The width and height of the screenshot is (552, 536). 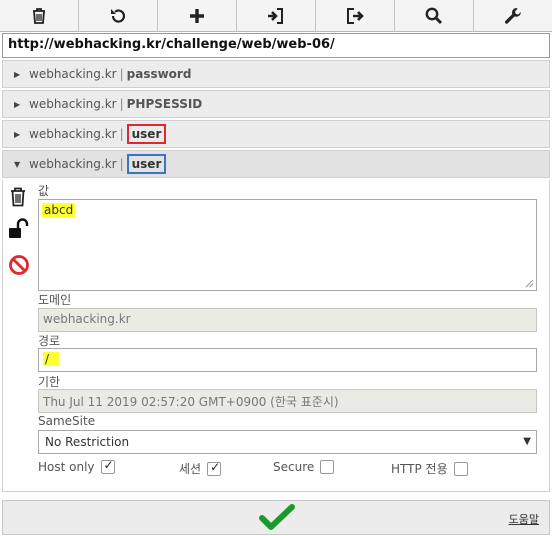 I want to click on undo-icon, so click(x=118, y=16).